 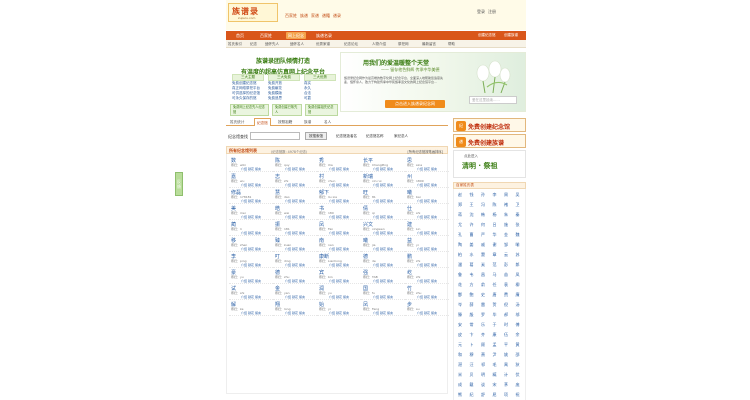 What do you see at coordinates (506, 345) in the screenshot?
I see `surname-link: 平` at bounding box center [506, 345].